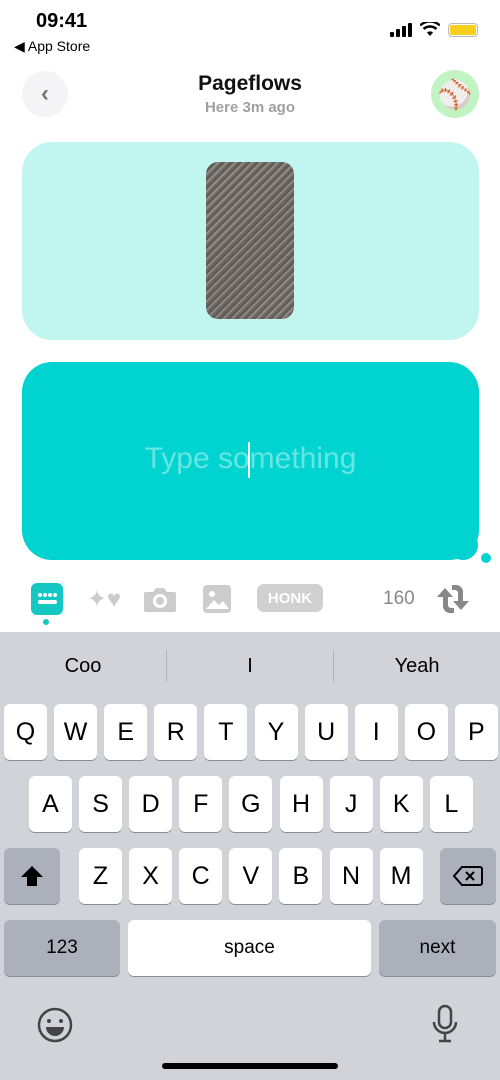  I want to click on back-to-app-store: ◀ App Store, so click(52, 46).